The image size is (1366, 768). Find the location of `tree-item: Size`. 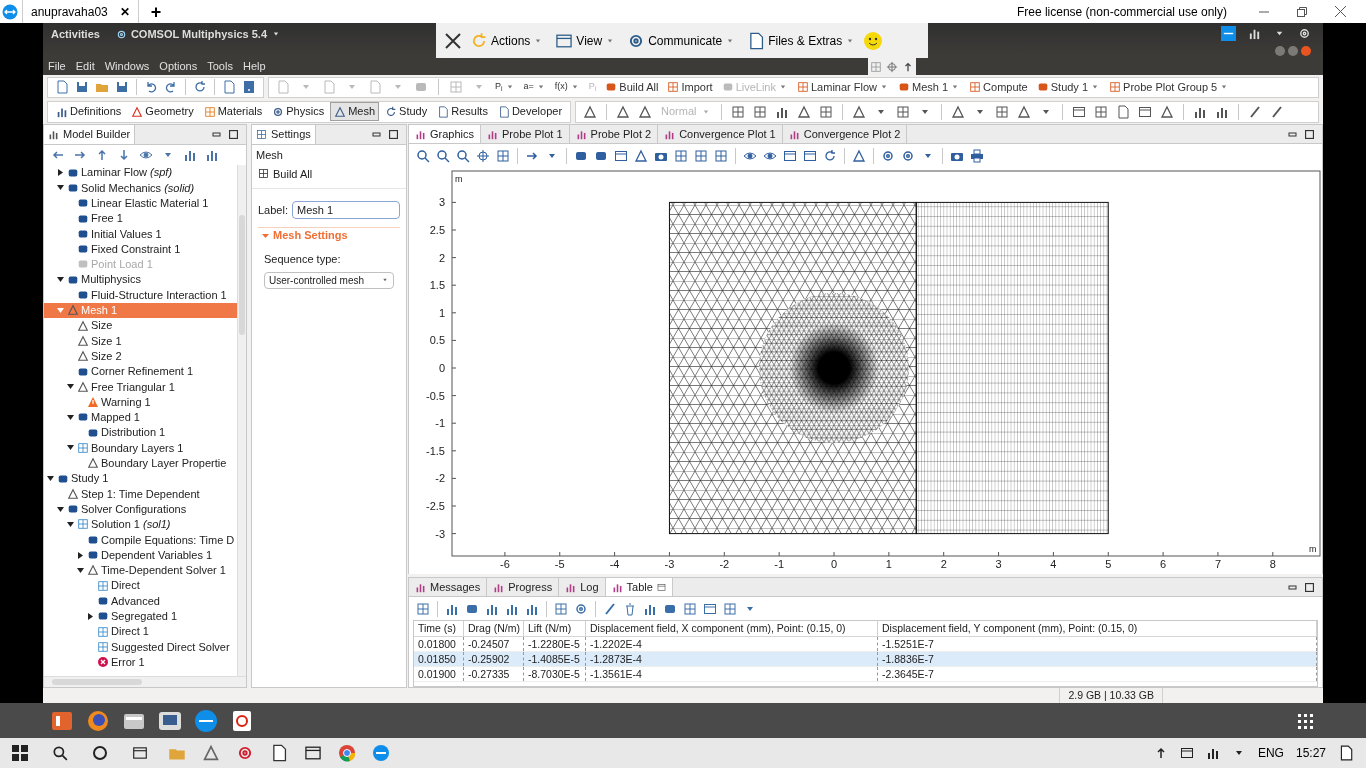

tree-item: Size is located at coordinates (140, 325).